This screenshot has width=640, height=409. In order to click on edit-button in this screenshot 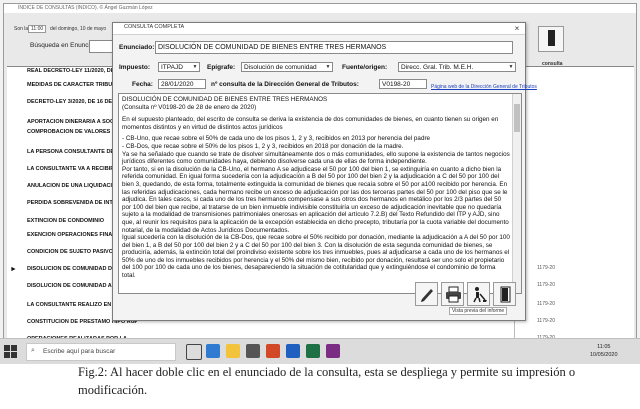, I will do `click(426, 294)`.